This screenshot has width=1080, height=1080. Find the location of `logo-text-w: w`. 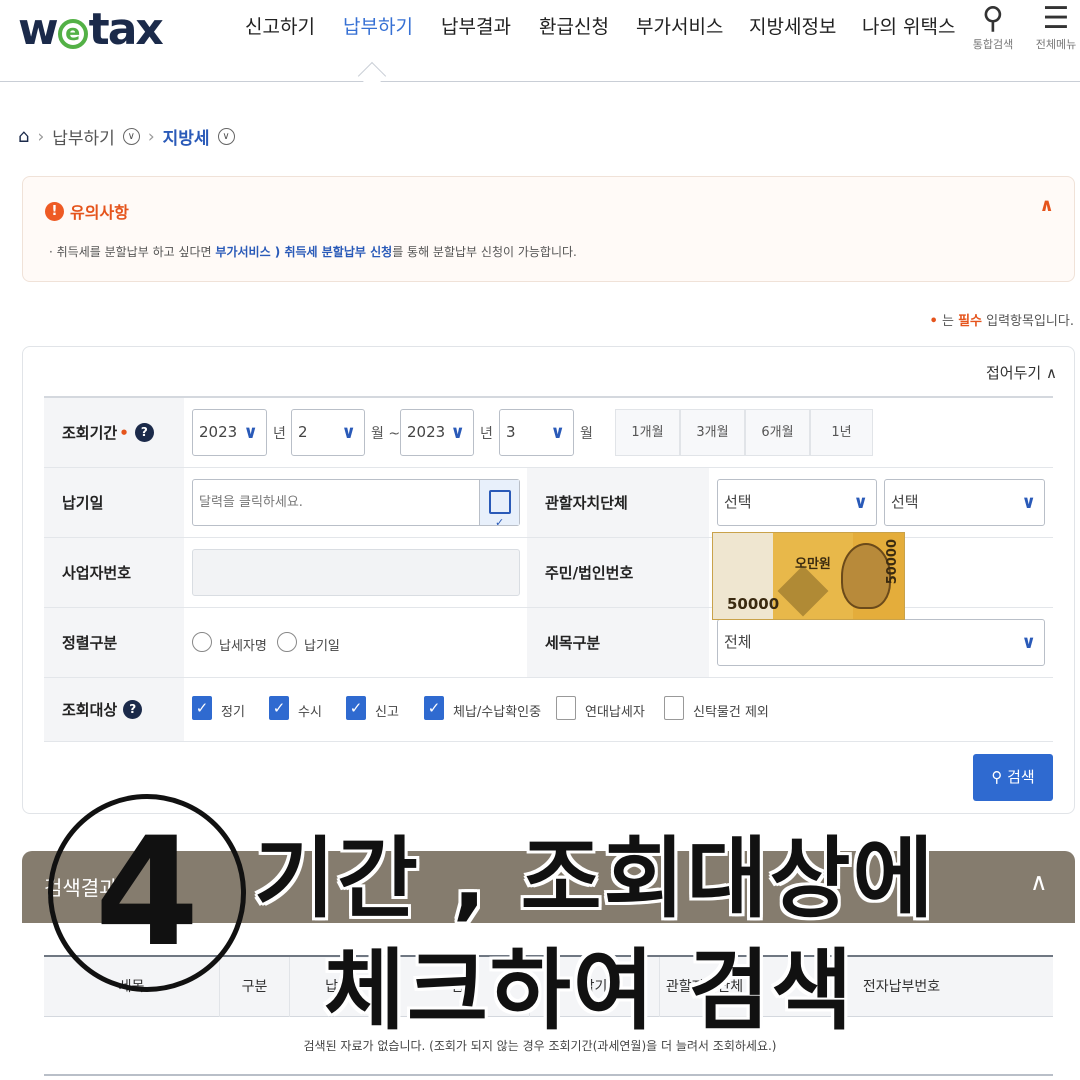

logo-text-w: w is located at coordinates (38, 29).